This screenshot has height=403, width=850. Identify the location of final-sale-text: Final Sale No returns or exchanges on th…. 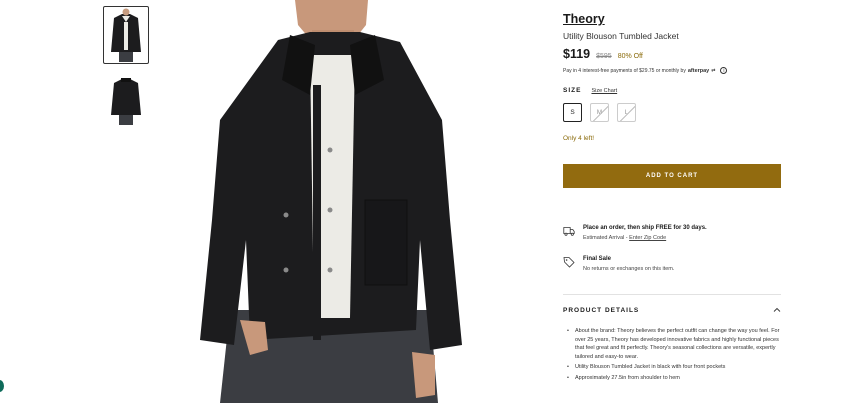
(628, 264).